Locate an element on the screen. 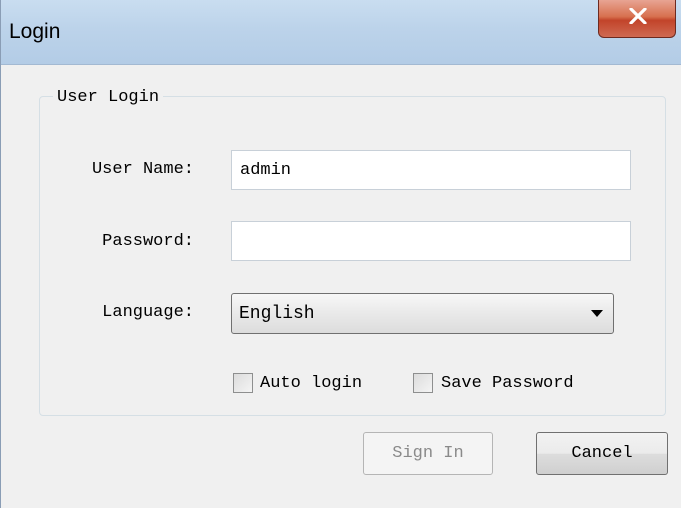  save-password-checkbox is located at coordinates (423, 383).